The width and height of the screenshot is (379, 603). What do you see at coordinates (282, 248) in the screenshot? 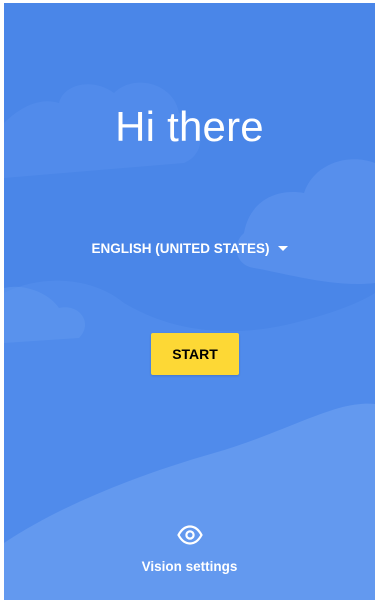
I see `dropdown-caret-icon` at bounding box center [282, 248].